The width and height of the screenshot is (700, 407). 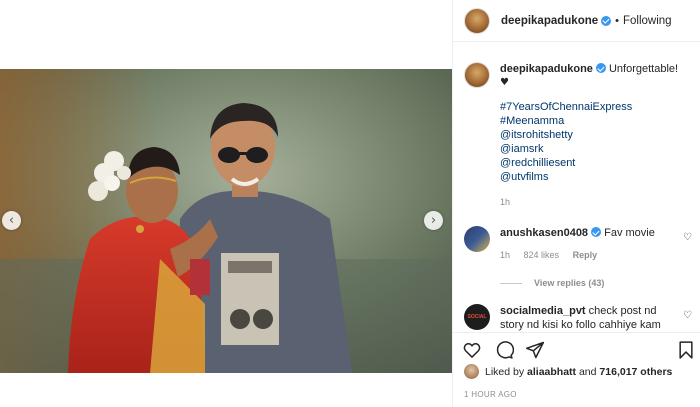 I want to click on commenter-avatar: SOCIAL, so click(x=477, y=317).